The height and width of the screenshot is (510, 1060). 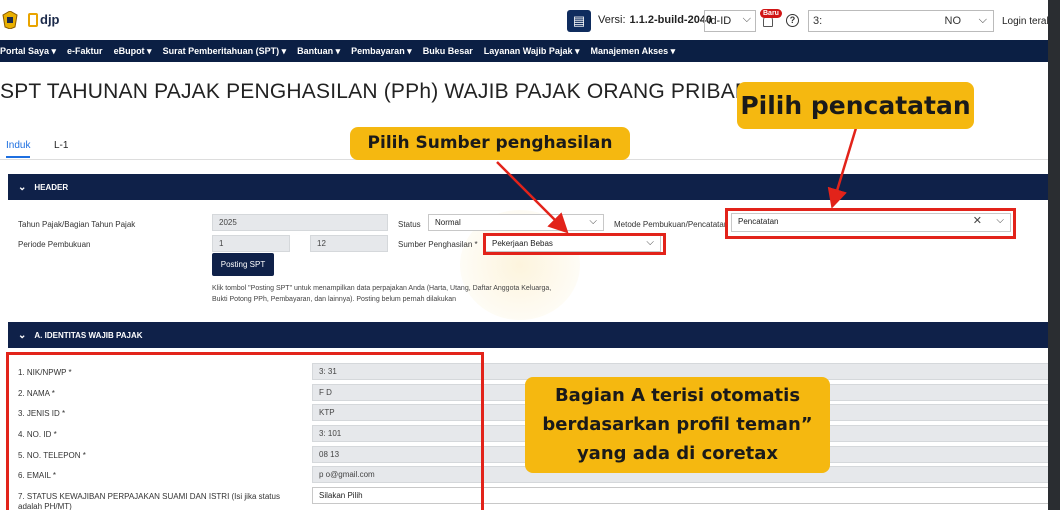 What do you see at coordinates (855, 105) in the screenshot?
I see `callout-pencatatan: Pilih pencatatan` at bounding box center [855, 105].